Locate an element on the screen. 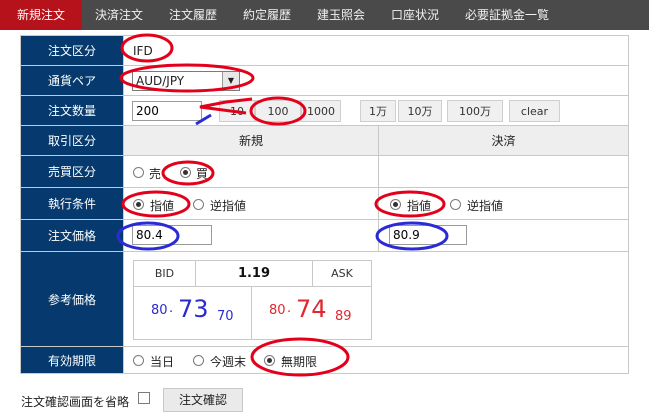 This screenshot has width=649, height=419. new-limit-label: 指値 is located at coordinates (162, 206).